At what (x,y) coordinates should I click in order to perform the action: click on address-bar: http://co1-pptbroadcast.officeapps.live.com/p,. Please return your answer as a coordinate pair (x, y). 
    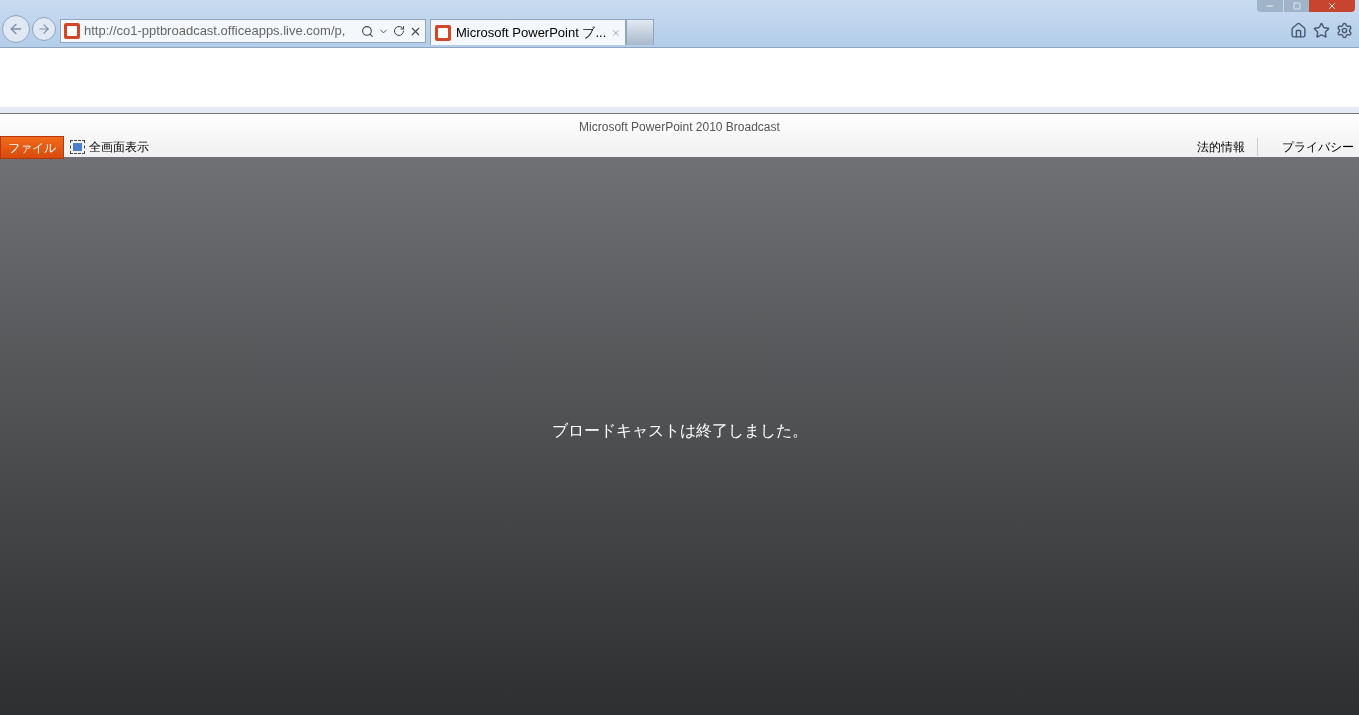
    Looking at the image, I should click on (243, 31).